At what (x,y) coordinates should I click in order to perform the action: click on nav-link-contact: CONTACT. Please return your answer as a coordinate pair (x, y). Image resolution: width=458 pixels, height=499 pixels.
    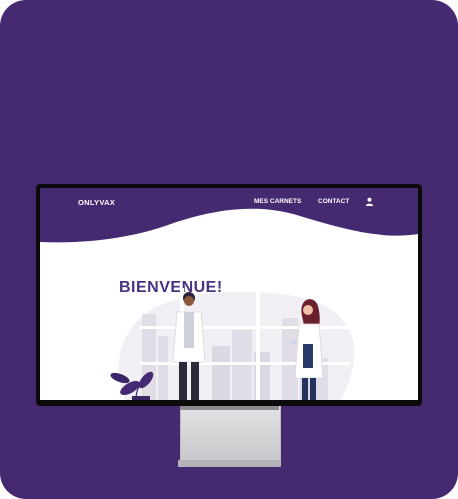
    Looking at the image, I should click on (333, 201).